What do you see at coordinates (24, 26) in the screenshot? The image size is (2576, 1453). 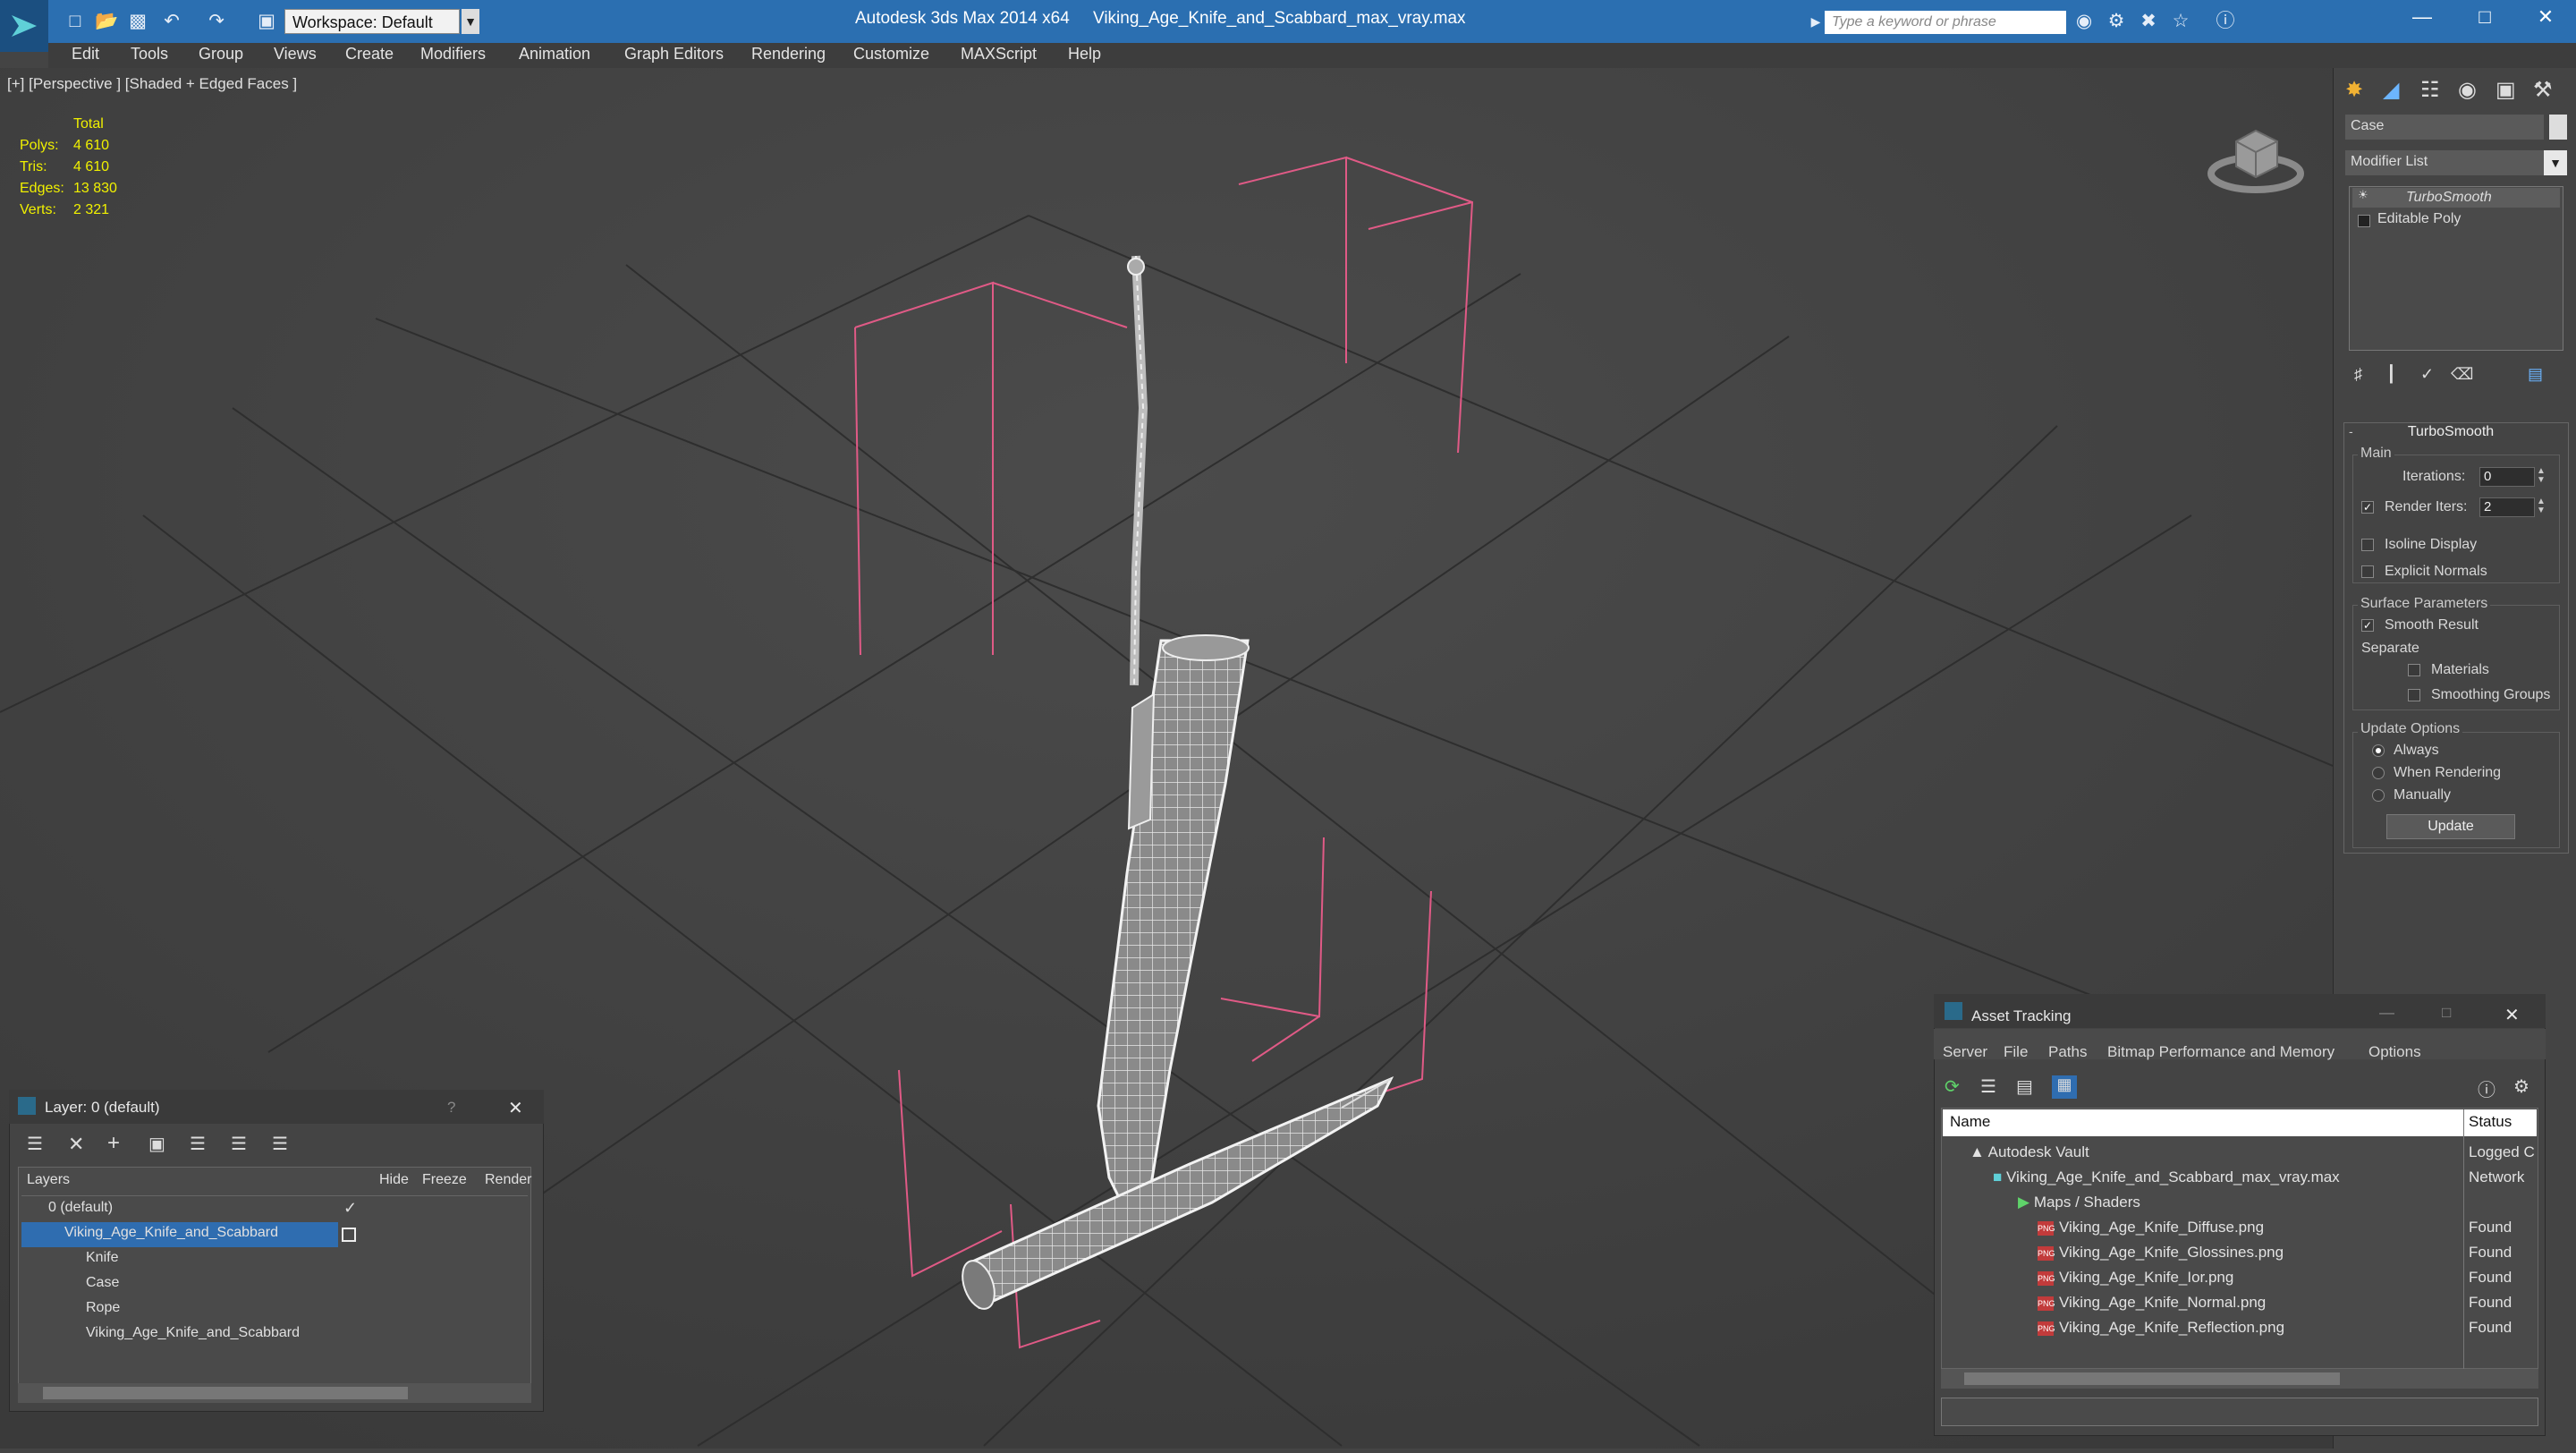 I see `app-logo-button` at bounding box center [24, 26].